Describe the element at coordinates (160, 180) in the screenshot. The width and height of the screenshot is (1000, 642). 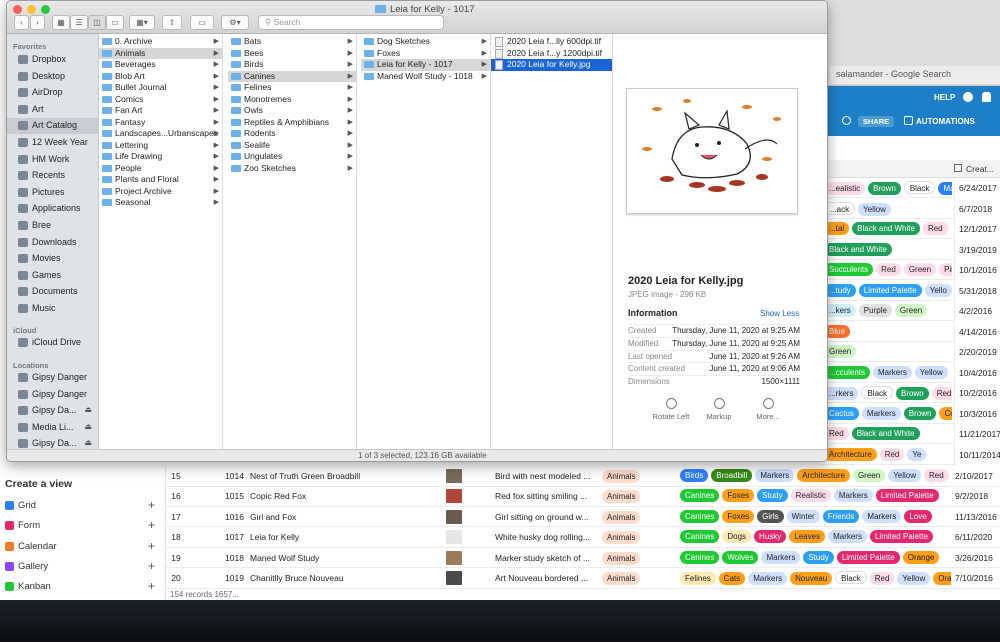
I see `finder-item: Plants and Floral ▶` at that location.